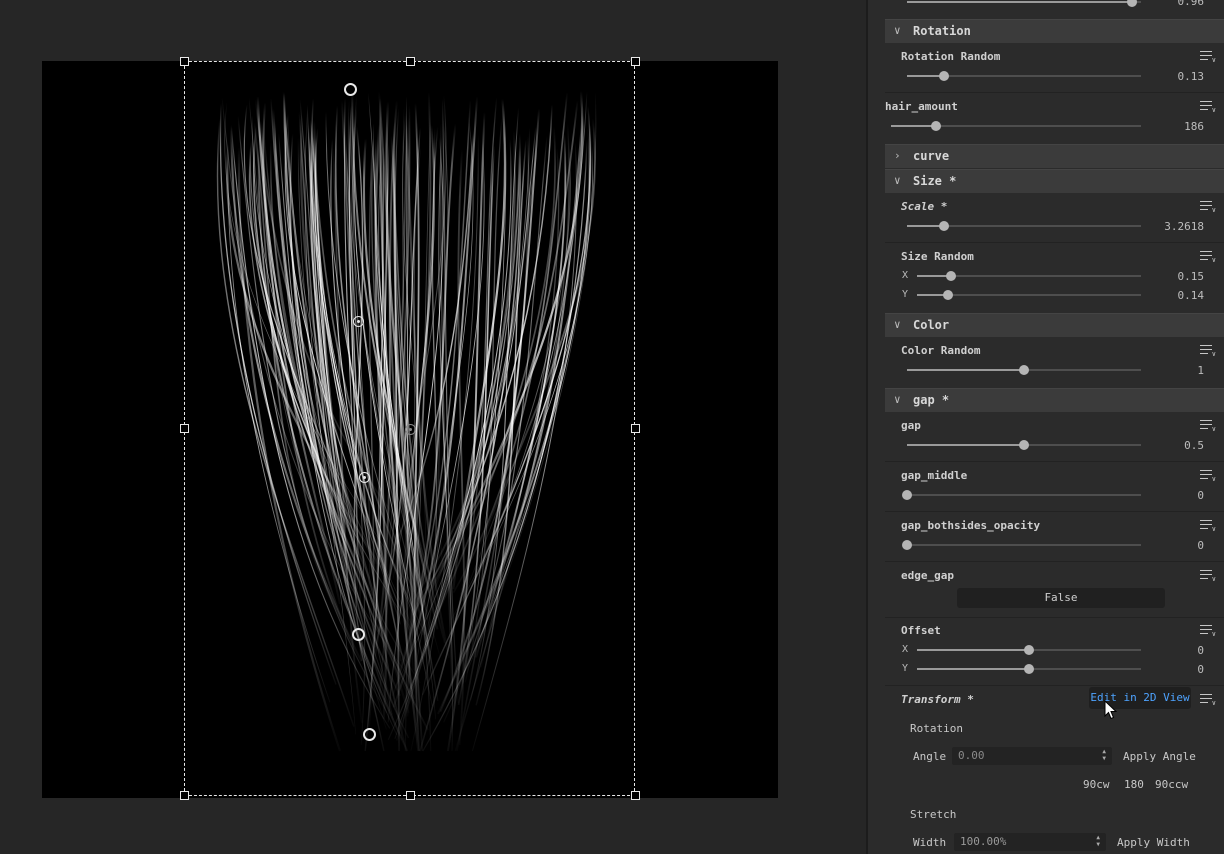  I want to click on color-random-slider, so click(1024, 370).